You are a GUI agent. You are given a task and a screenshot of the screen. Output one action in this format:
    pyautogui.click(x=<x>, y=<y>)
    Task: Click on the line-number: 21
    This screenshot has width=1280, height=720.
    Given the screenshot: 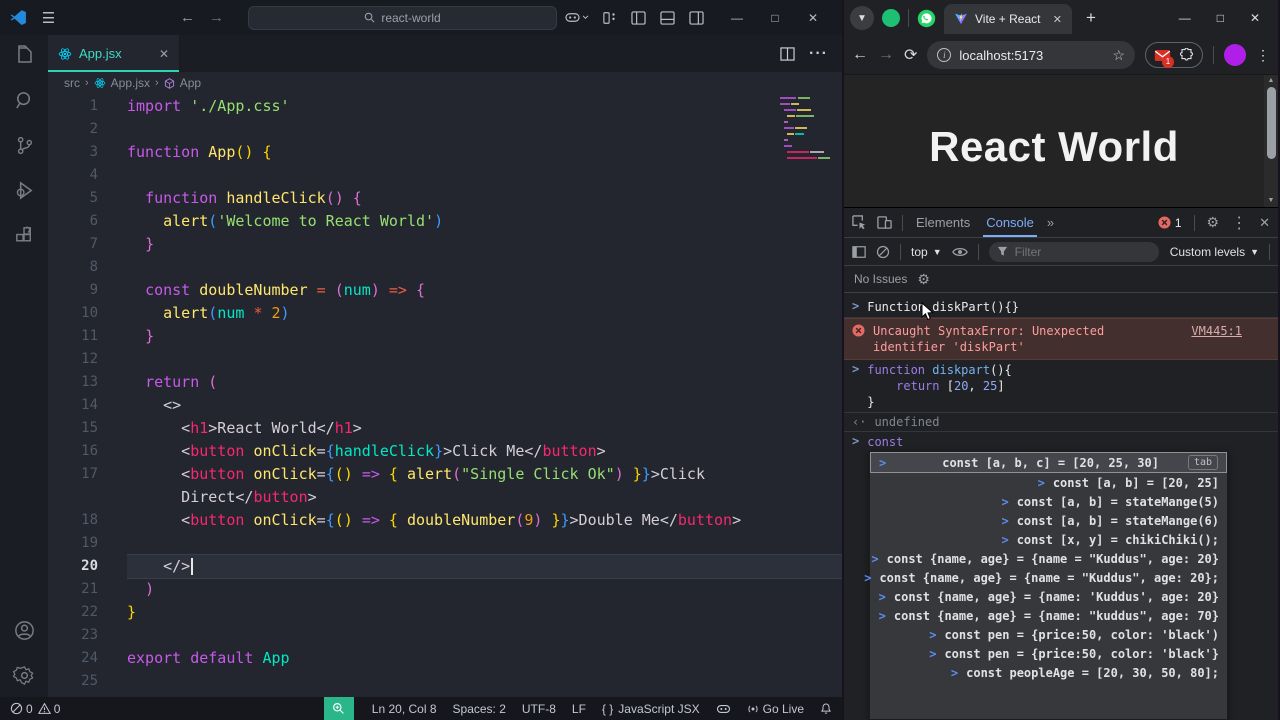 What is the action you would take?
    pyautogui.click(x=89, y=589)
    